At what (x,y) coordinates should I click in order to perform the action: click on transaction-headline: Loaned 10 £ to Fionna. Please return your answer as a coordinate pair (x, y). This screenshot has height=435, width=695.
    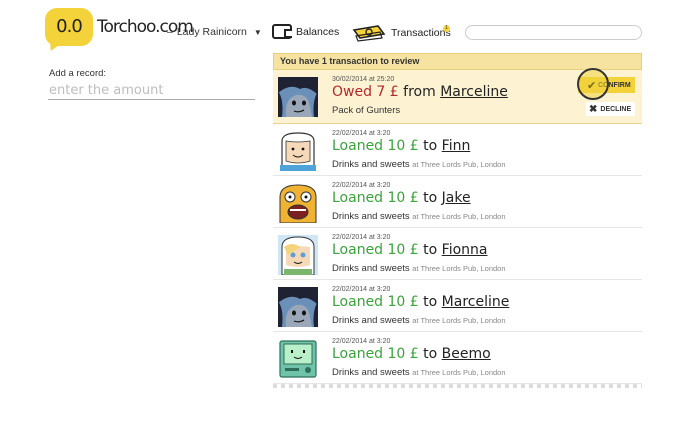
    Looking at the image, I should click on (410, 250).